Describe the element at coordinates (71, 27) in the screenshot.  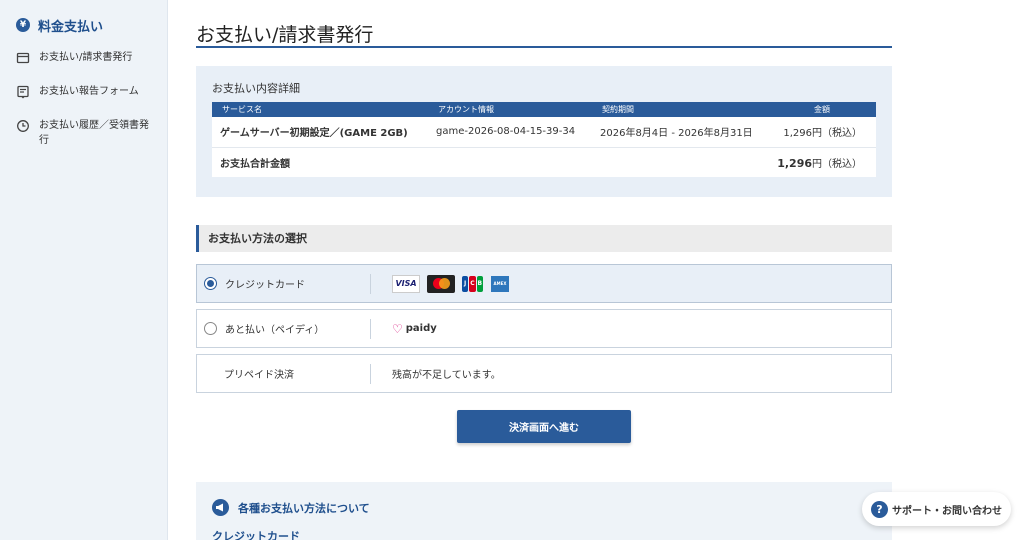
I see `sidebar-header-label: 料金支払い` at that location.